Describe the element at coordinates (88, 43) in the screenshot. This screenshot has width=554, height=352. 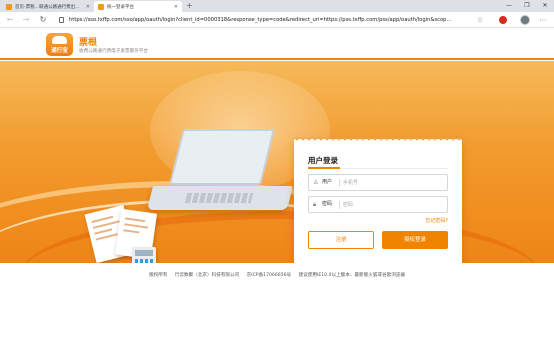
I see `brand-name: 票根` at that location.